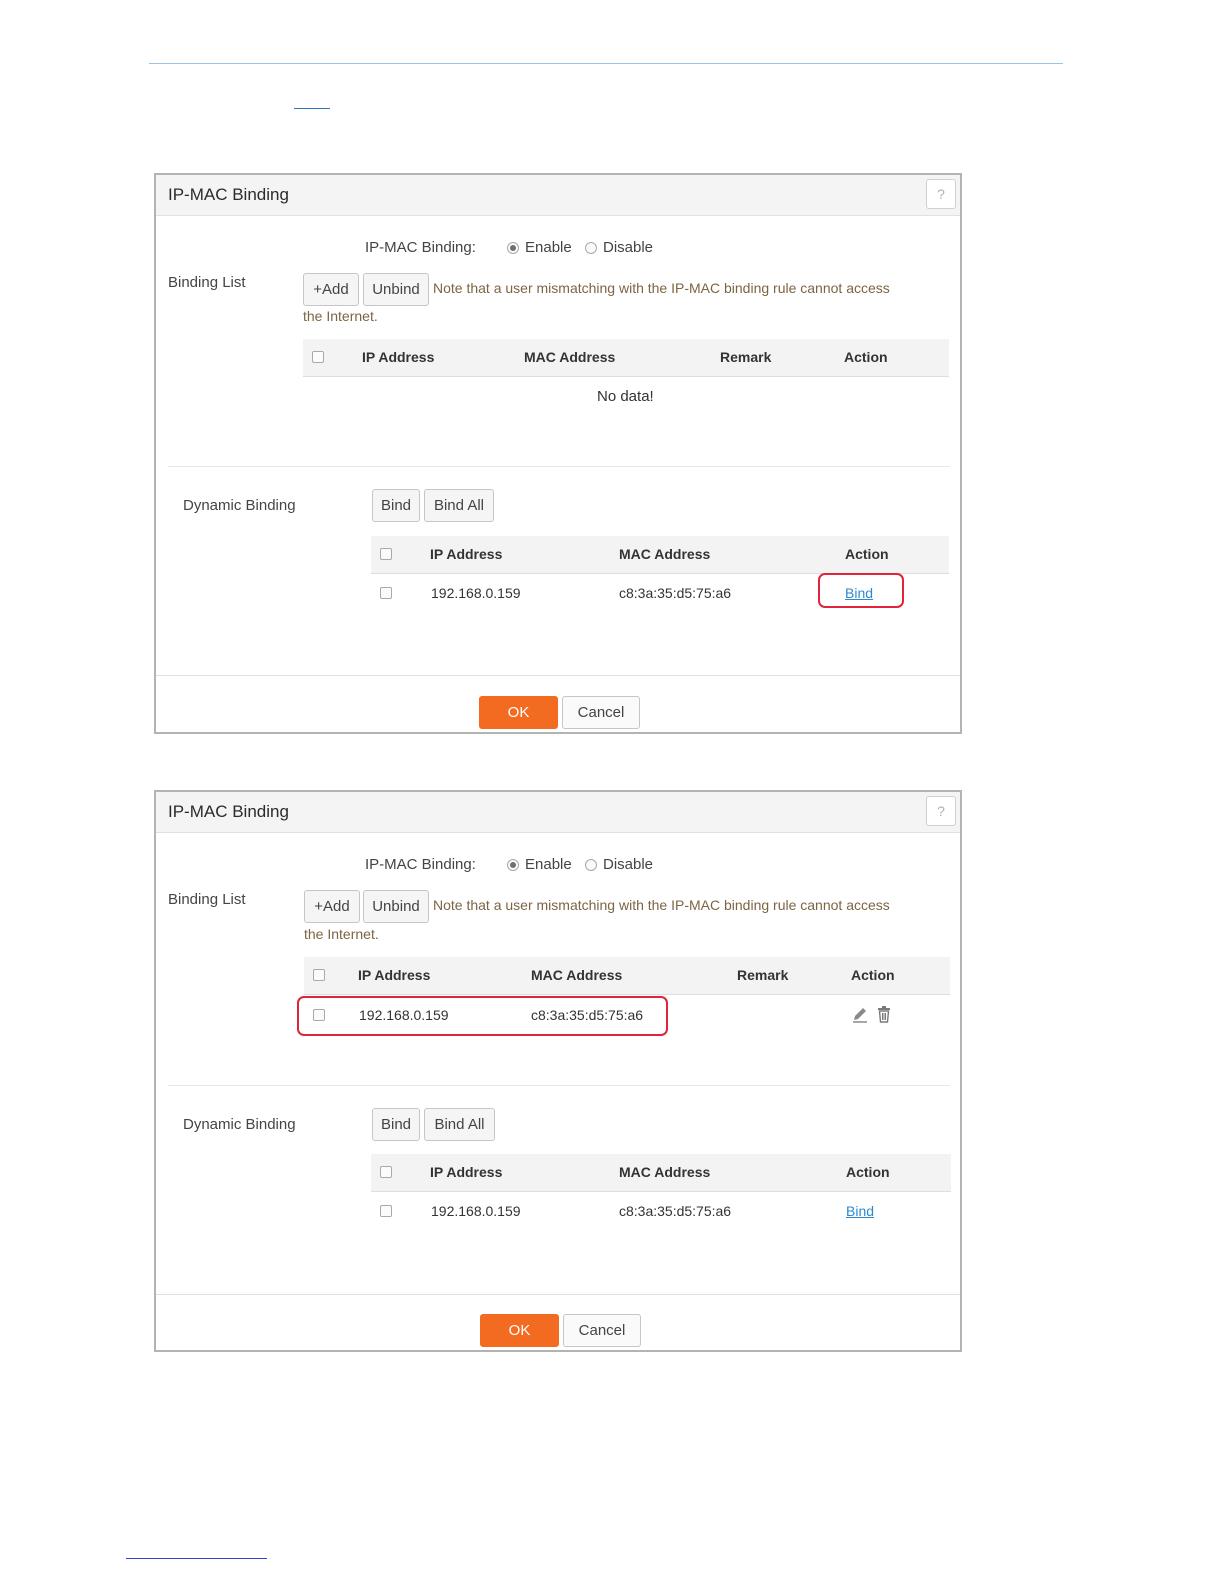 Image resolution: width=1224 pixels, height=1584 pixels. Describe the element at coordinates (196, 1558) in the screenshot. I see `footer-link-underline` at that location.